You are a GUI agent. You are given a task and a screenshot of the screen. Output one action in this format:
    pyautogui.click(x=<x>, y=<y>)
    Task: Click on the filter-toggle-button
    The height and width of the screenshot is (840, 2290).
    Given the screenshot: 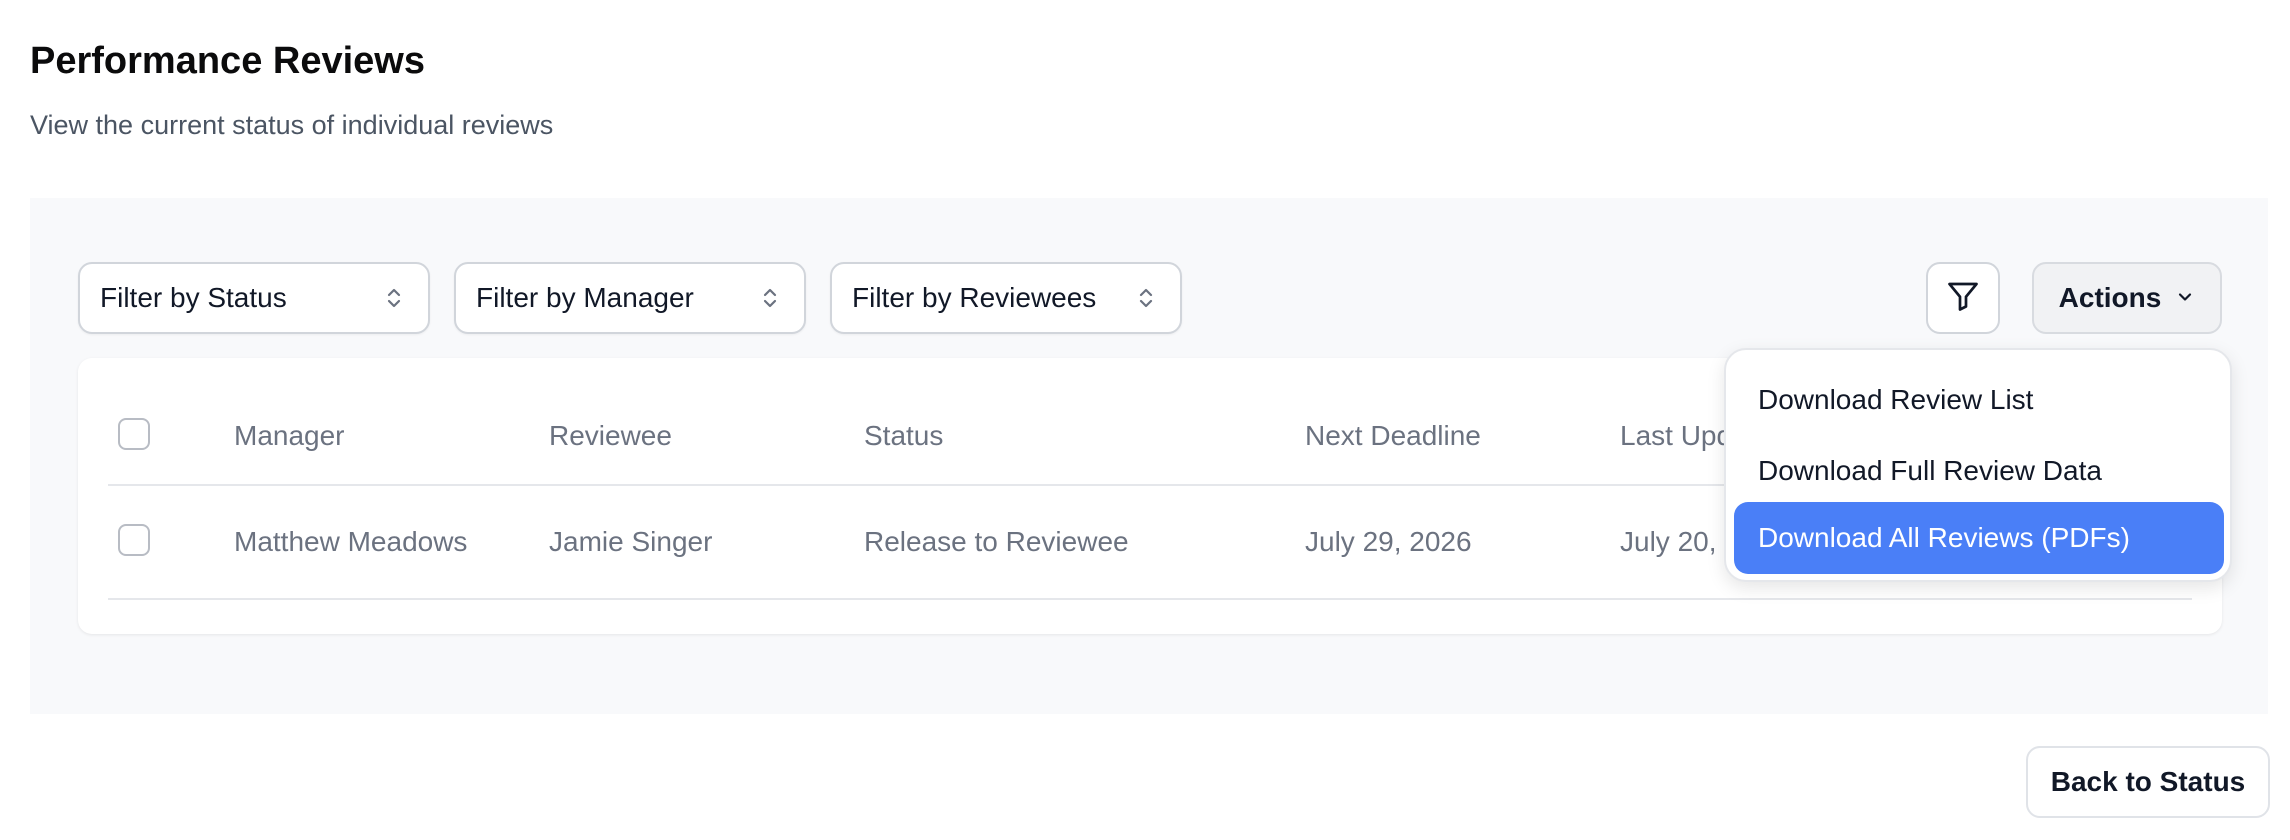 What is the action you would take?
    pyautogui.click(x=1963, y=298)
    